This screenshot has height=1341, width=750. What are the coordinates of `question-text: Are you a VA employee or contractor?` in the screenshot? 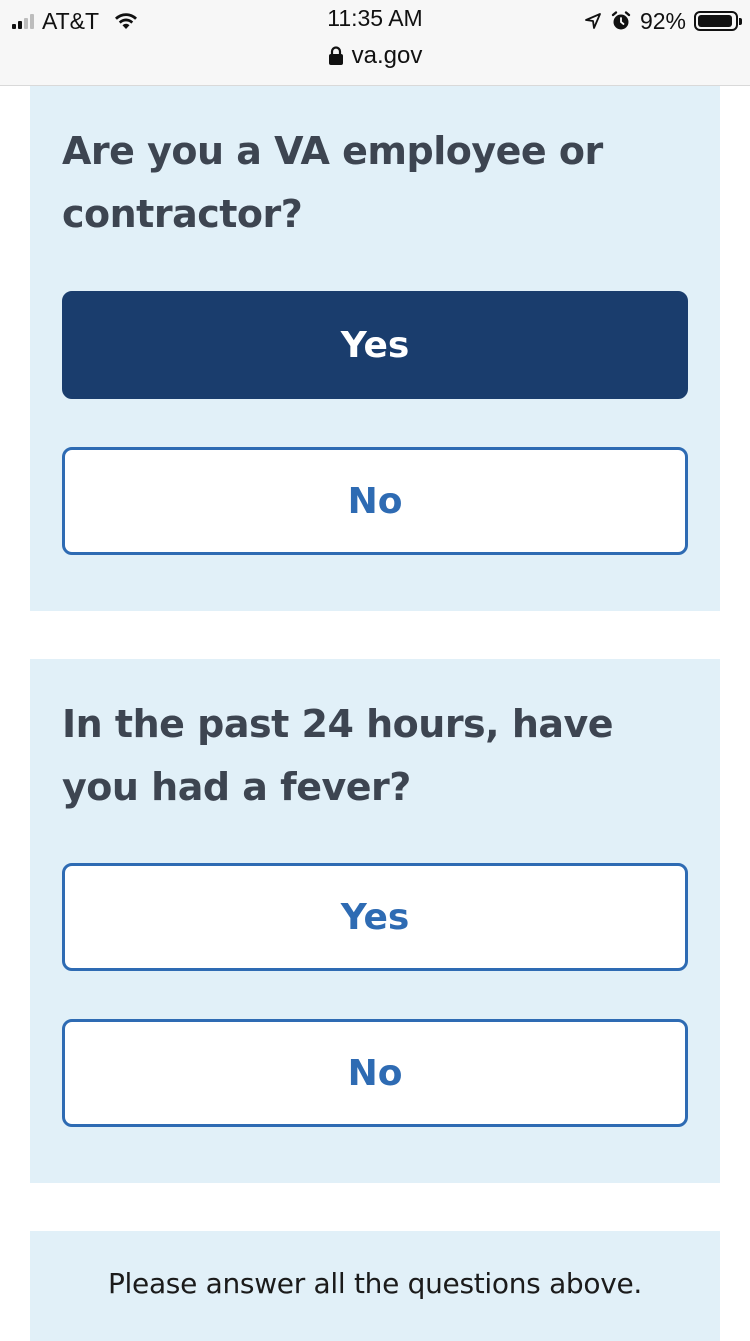 It's located at (332, 182).